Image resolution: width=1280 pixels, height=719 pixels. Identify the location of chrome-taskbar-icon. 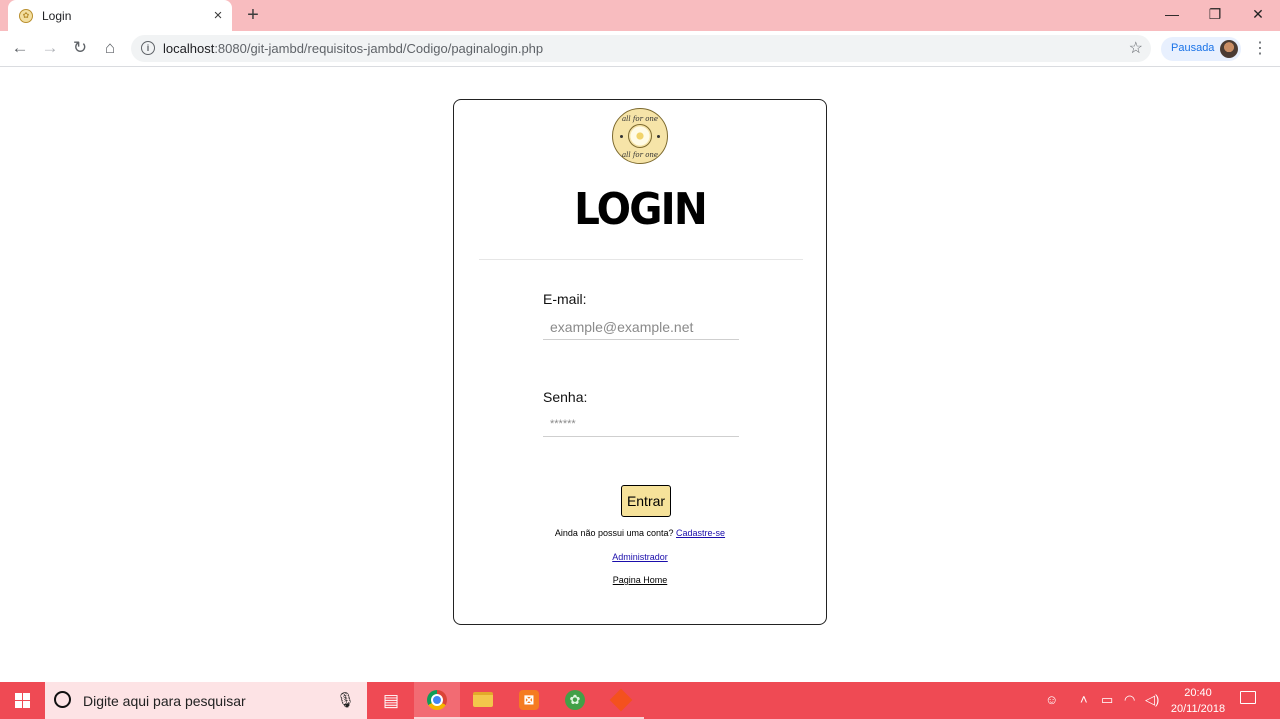
(437, 700).